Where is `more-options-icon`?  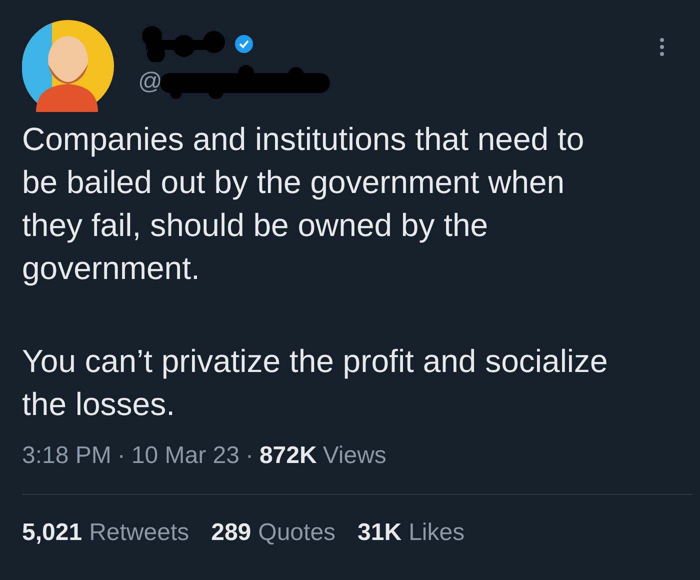
more-options-icon is located at coordinates (662, 47).